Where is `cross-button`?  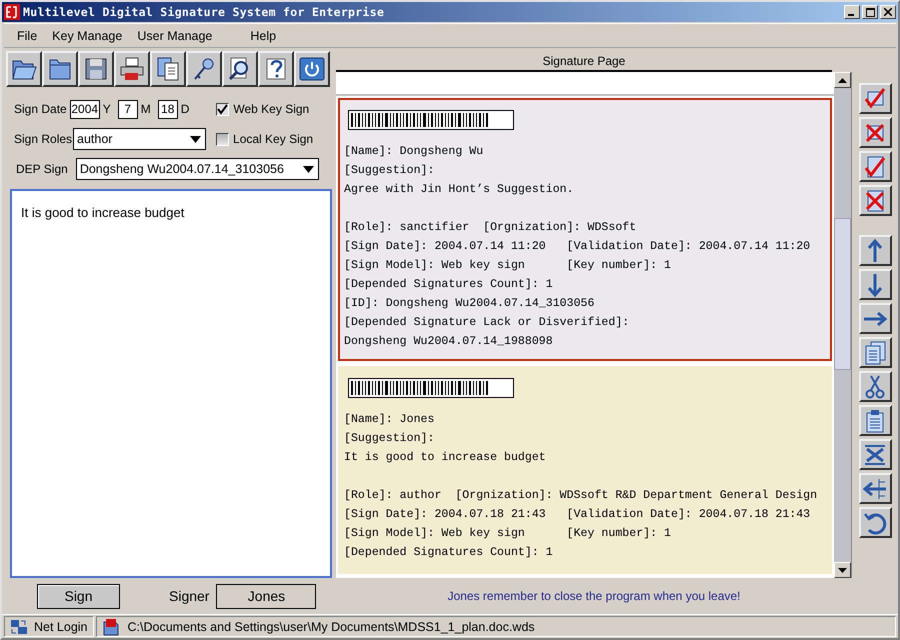
cross-button is located at coordinates (875, 132).